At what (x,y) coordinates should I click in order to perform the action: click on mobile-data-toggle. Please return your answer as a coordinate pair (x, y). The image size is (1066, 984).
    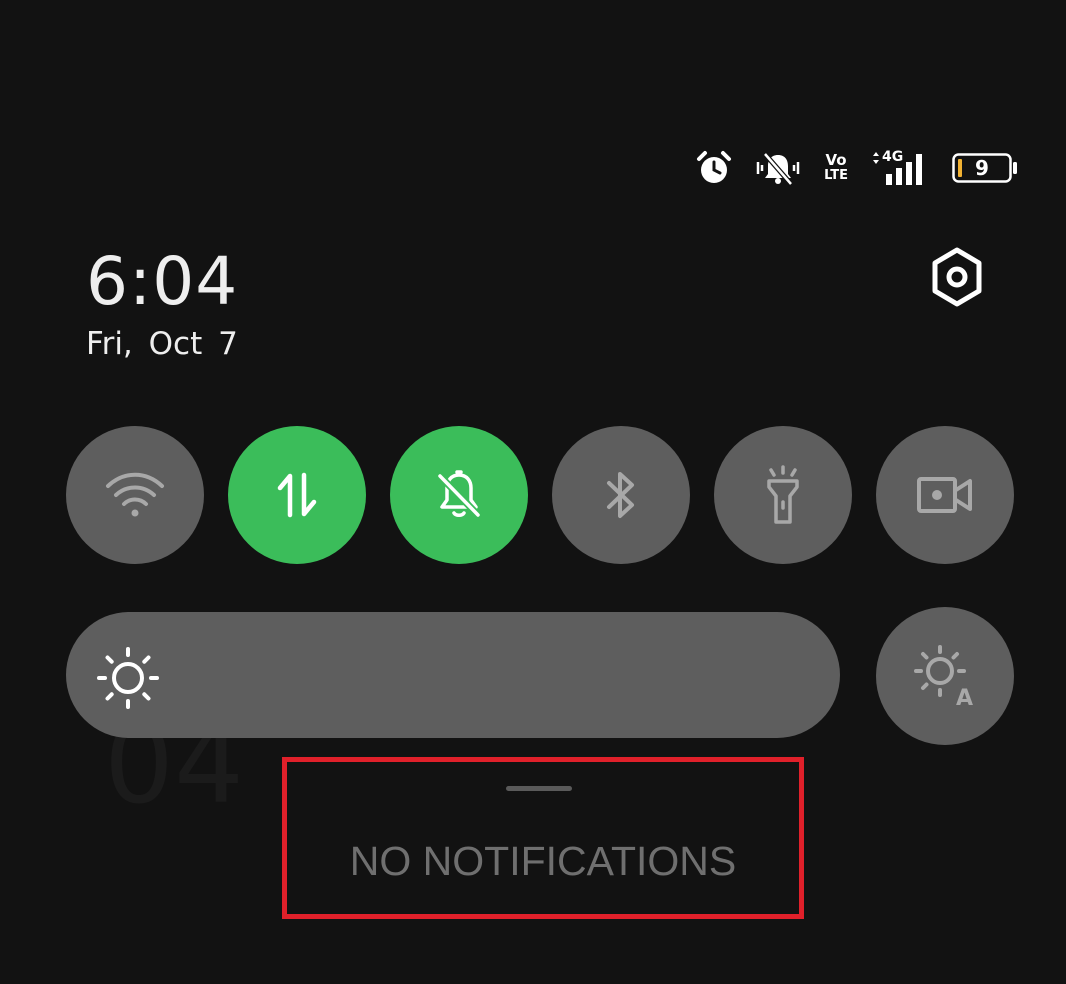
    Looking at the image, I should click on (297, 495).